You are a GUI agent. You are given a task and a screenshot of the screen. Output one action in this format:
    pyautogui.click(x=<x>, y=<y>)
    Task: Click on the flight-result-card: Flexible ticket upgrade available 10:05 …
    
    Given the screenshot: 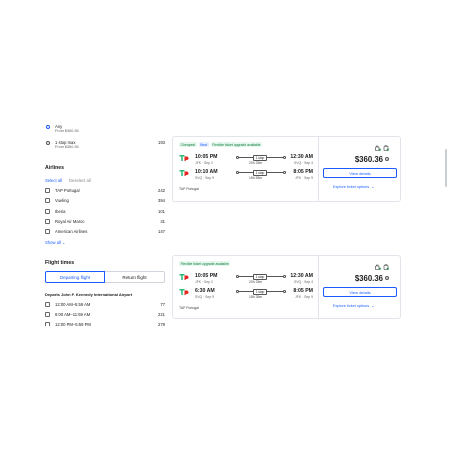 What is the action you would take?
    pyautogui.click(x=286, y=287)
    